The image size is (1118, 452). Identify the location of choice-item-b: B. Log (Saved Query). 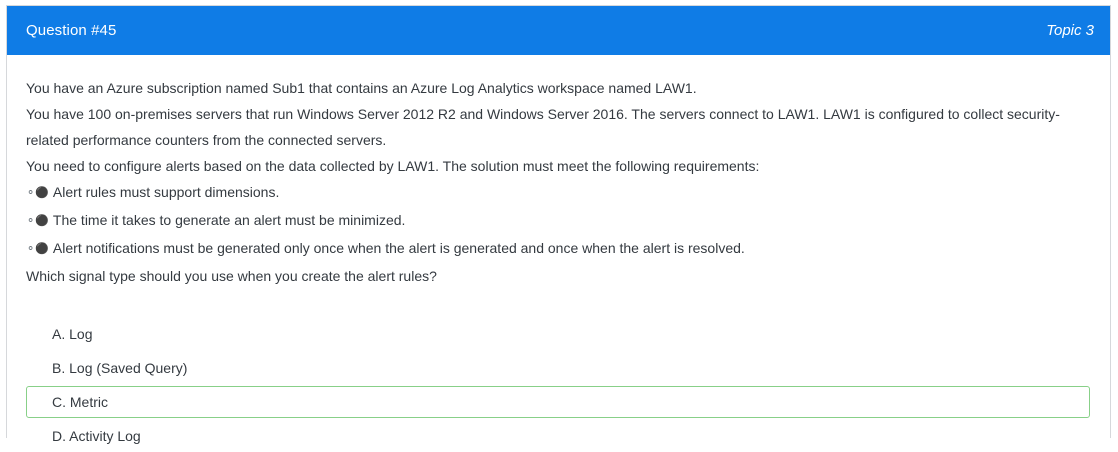
(558, 368).